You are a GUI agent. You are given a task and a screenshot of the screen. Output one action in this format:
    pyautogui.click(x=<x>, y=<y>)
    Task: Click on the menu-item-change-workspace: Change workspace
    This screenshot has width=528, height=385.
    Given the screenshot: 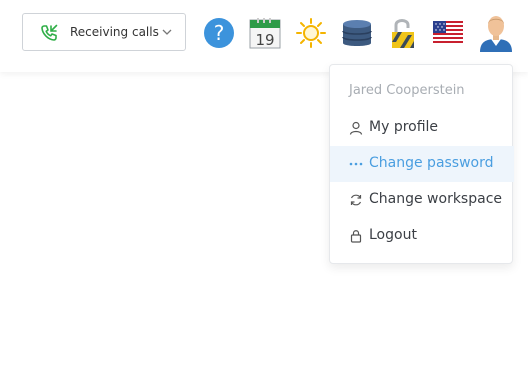 What is the action you would take?
    pyautogui.click(x=422, y=200)
    